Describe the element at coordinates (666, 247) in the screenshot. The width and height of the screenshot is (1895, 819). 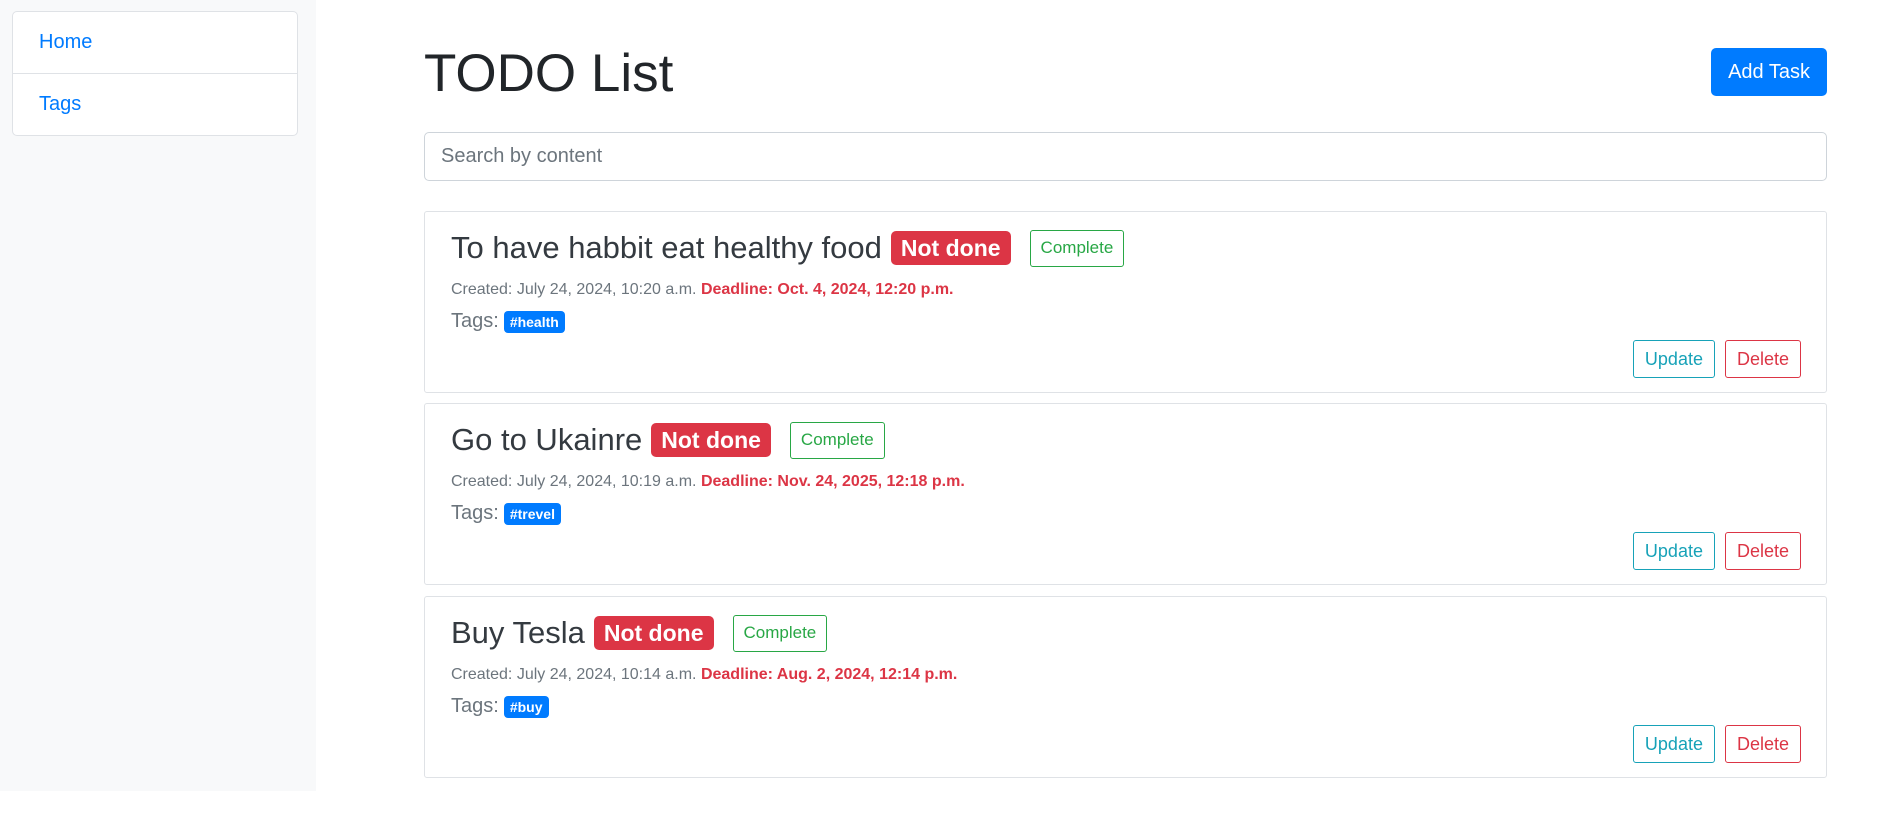
I see `task-title: To have habbit eat healthy food` at that location.